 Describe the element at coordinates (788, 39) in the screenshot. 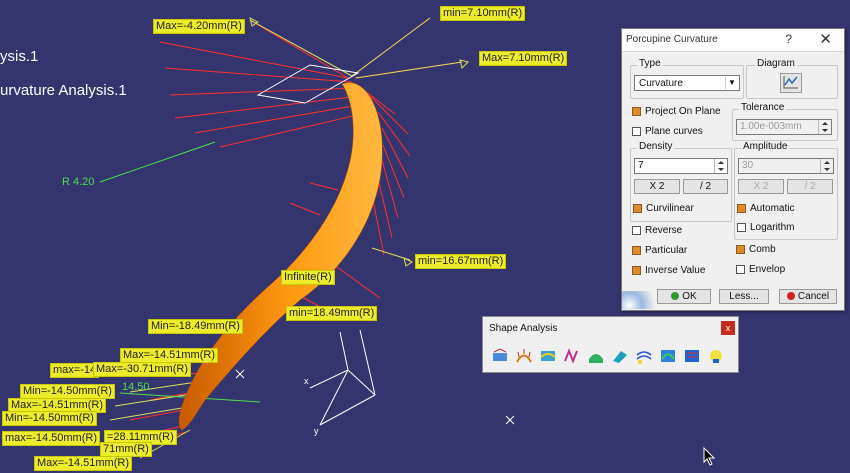

I see `help-icon: ?` at that location.